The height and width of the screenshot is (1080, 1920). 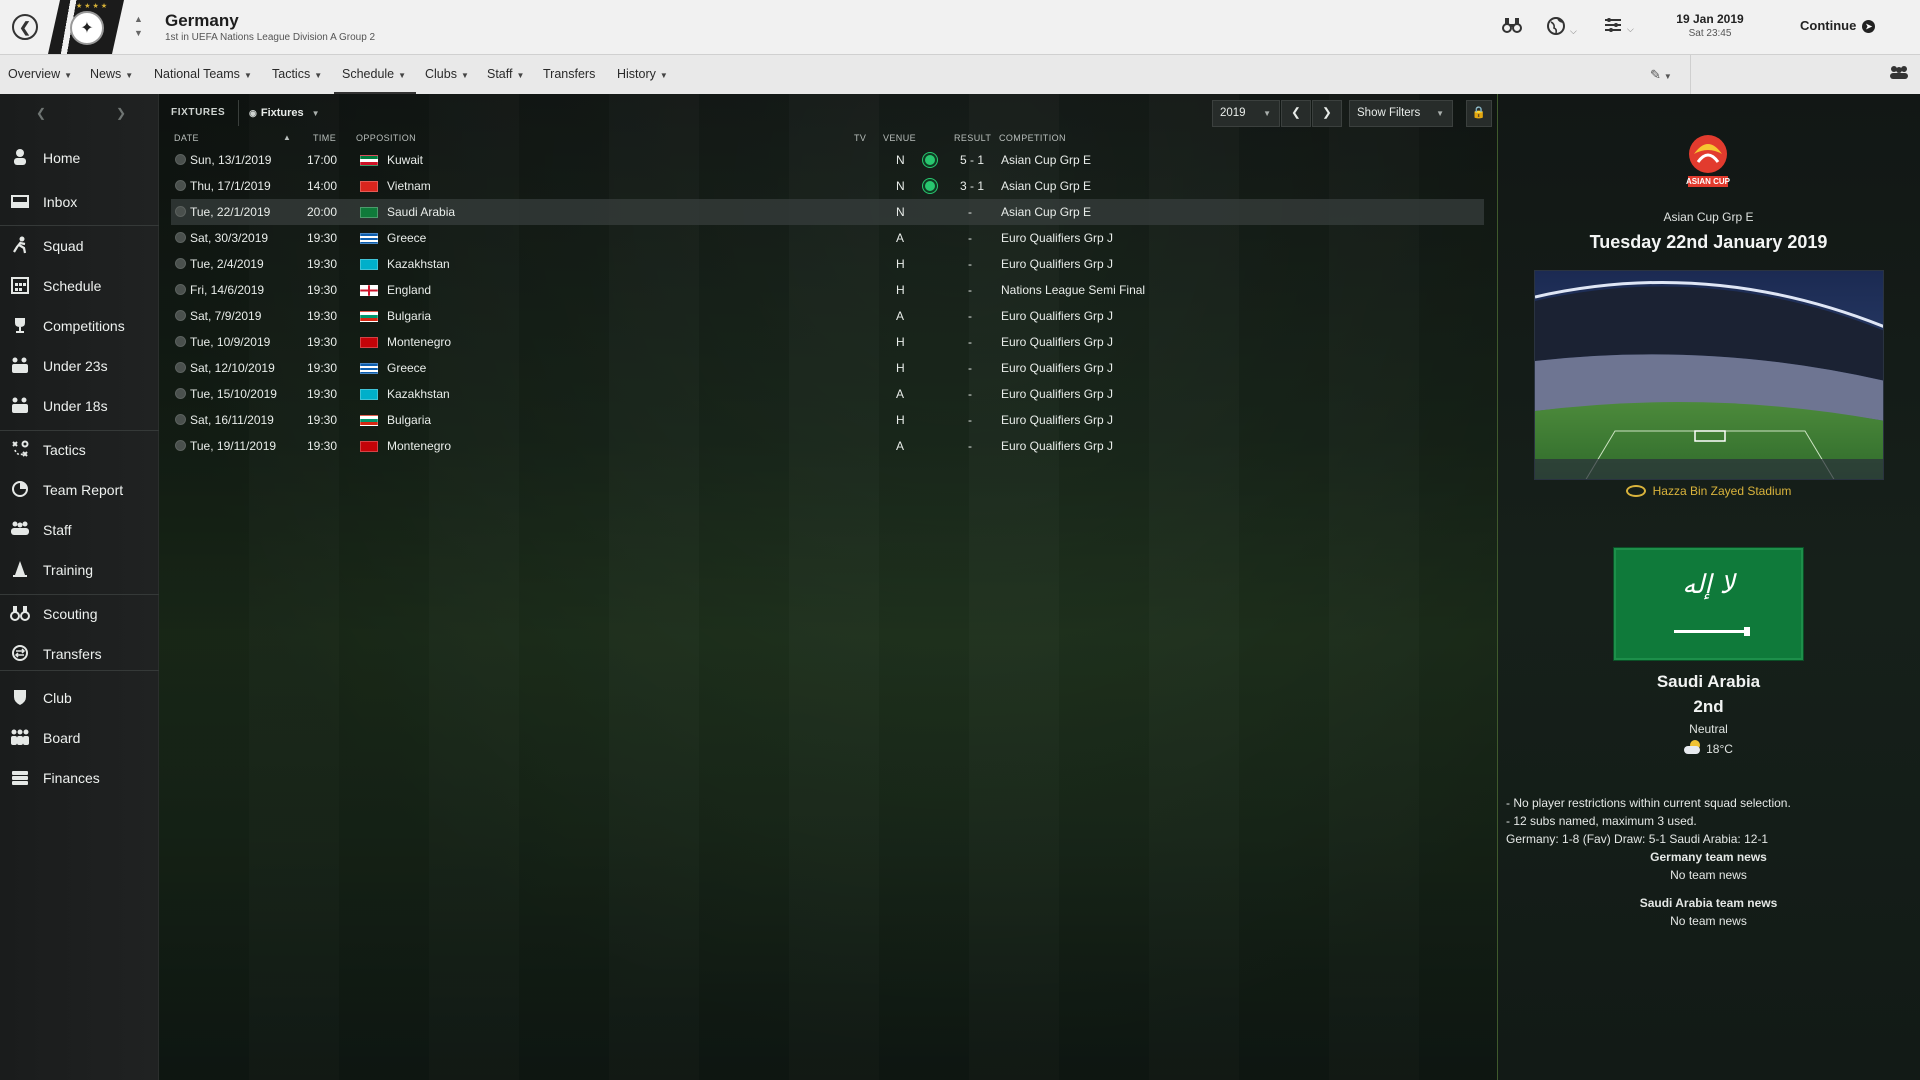 What do you see at coordinates (374, 74) in the screenshot?
I see `nav-schedule: Schedule ▼` at bounding box center [374, 74].